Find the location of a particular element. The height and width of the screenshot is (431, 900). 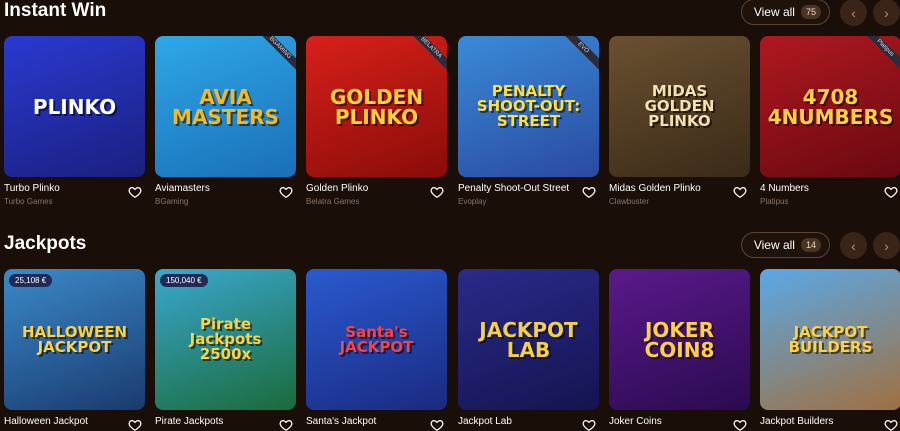

game-provider: Turbo Games is located at coordinates (28, 201).